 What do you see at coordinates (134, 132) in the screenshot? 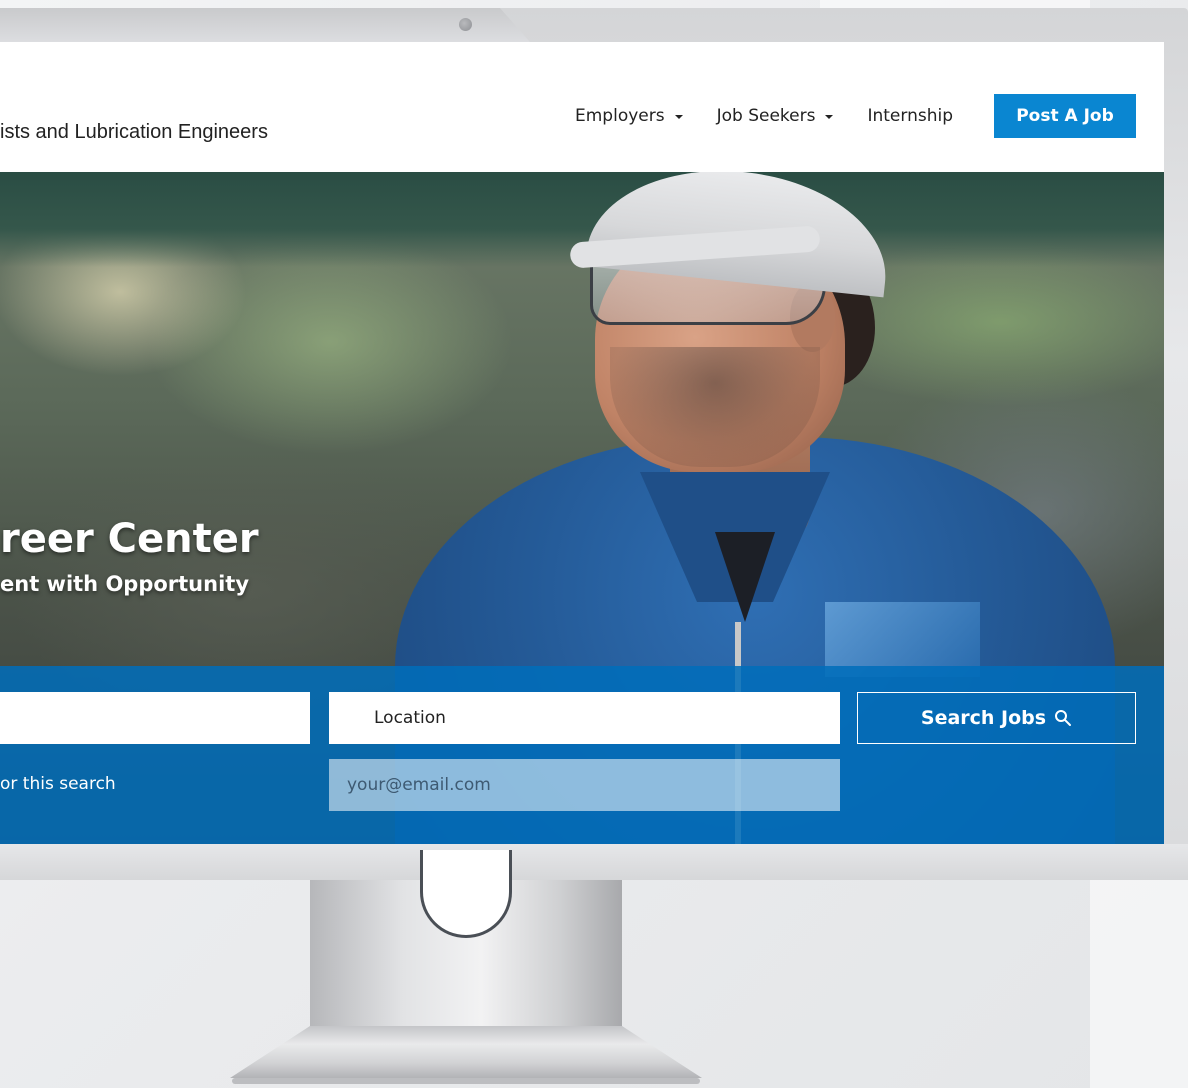
I see `organization-name: ists and Lubrication Engineers` at bounding box center [134, 132].